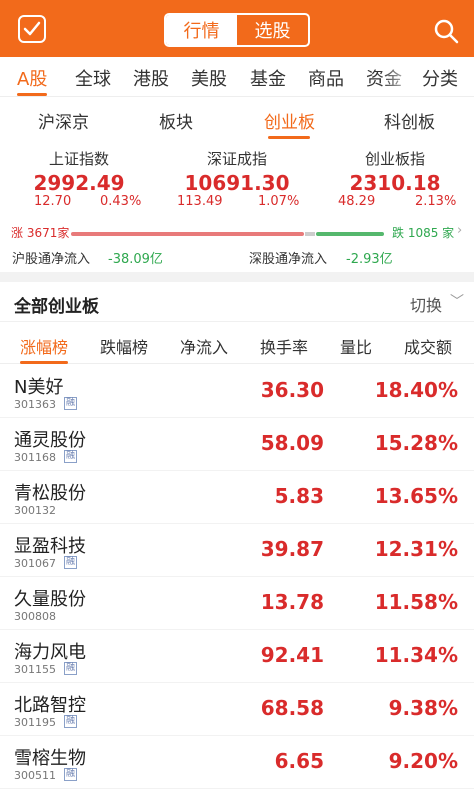 This screenshot has width=474, height=793. I want to click on sz-connect-value: -2.93亿, so click(369, 259).